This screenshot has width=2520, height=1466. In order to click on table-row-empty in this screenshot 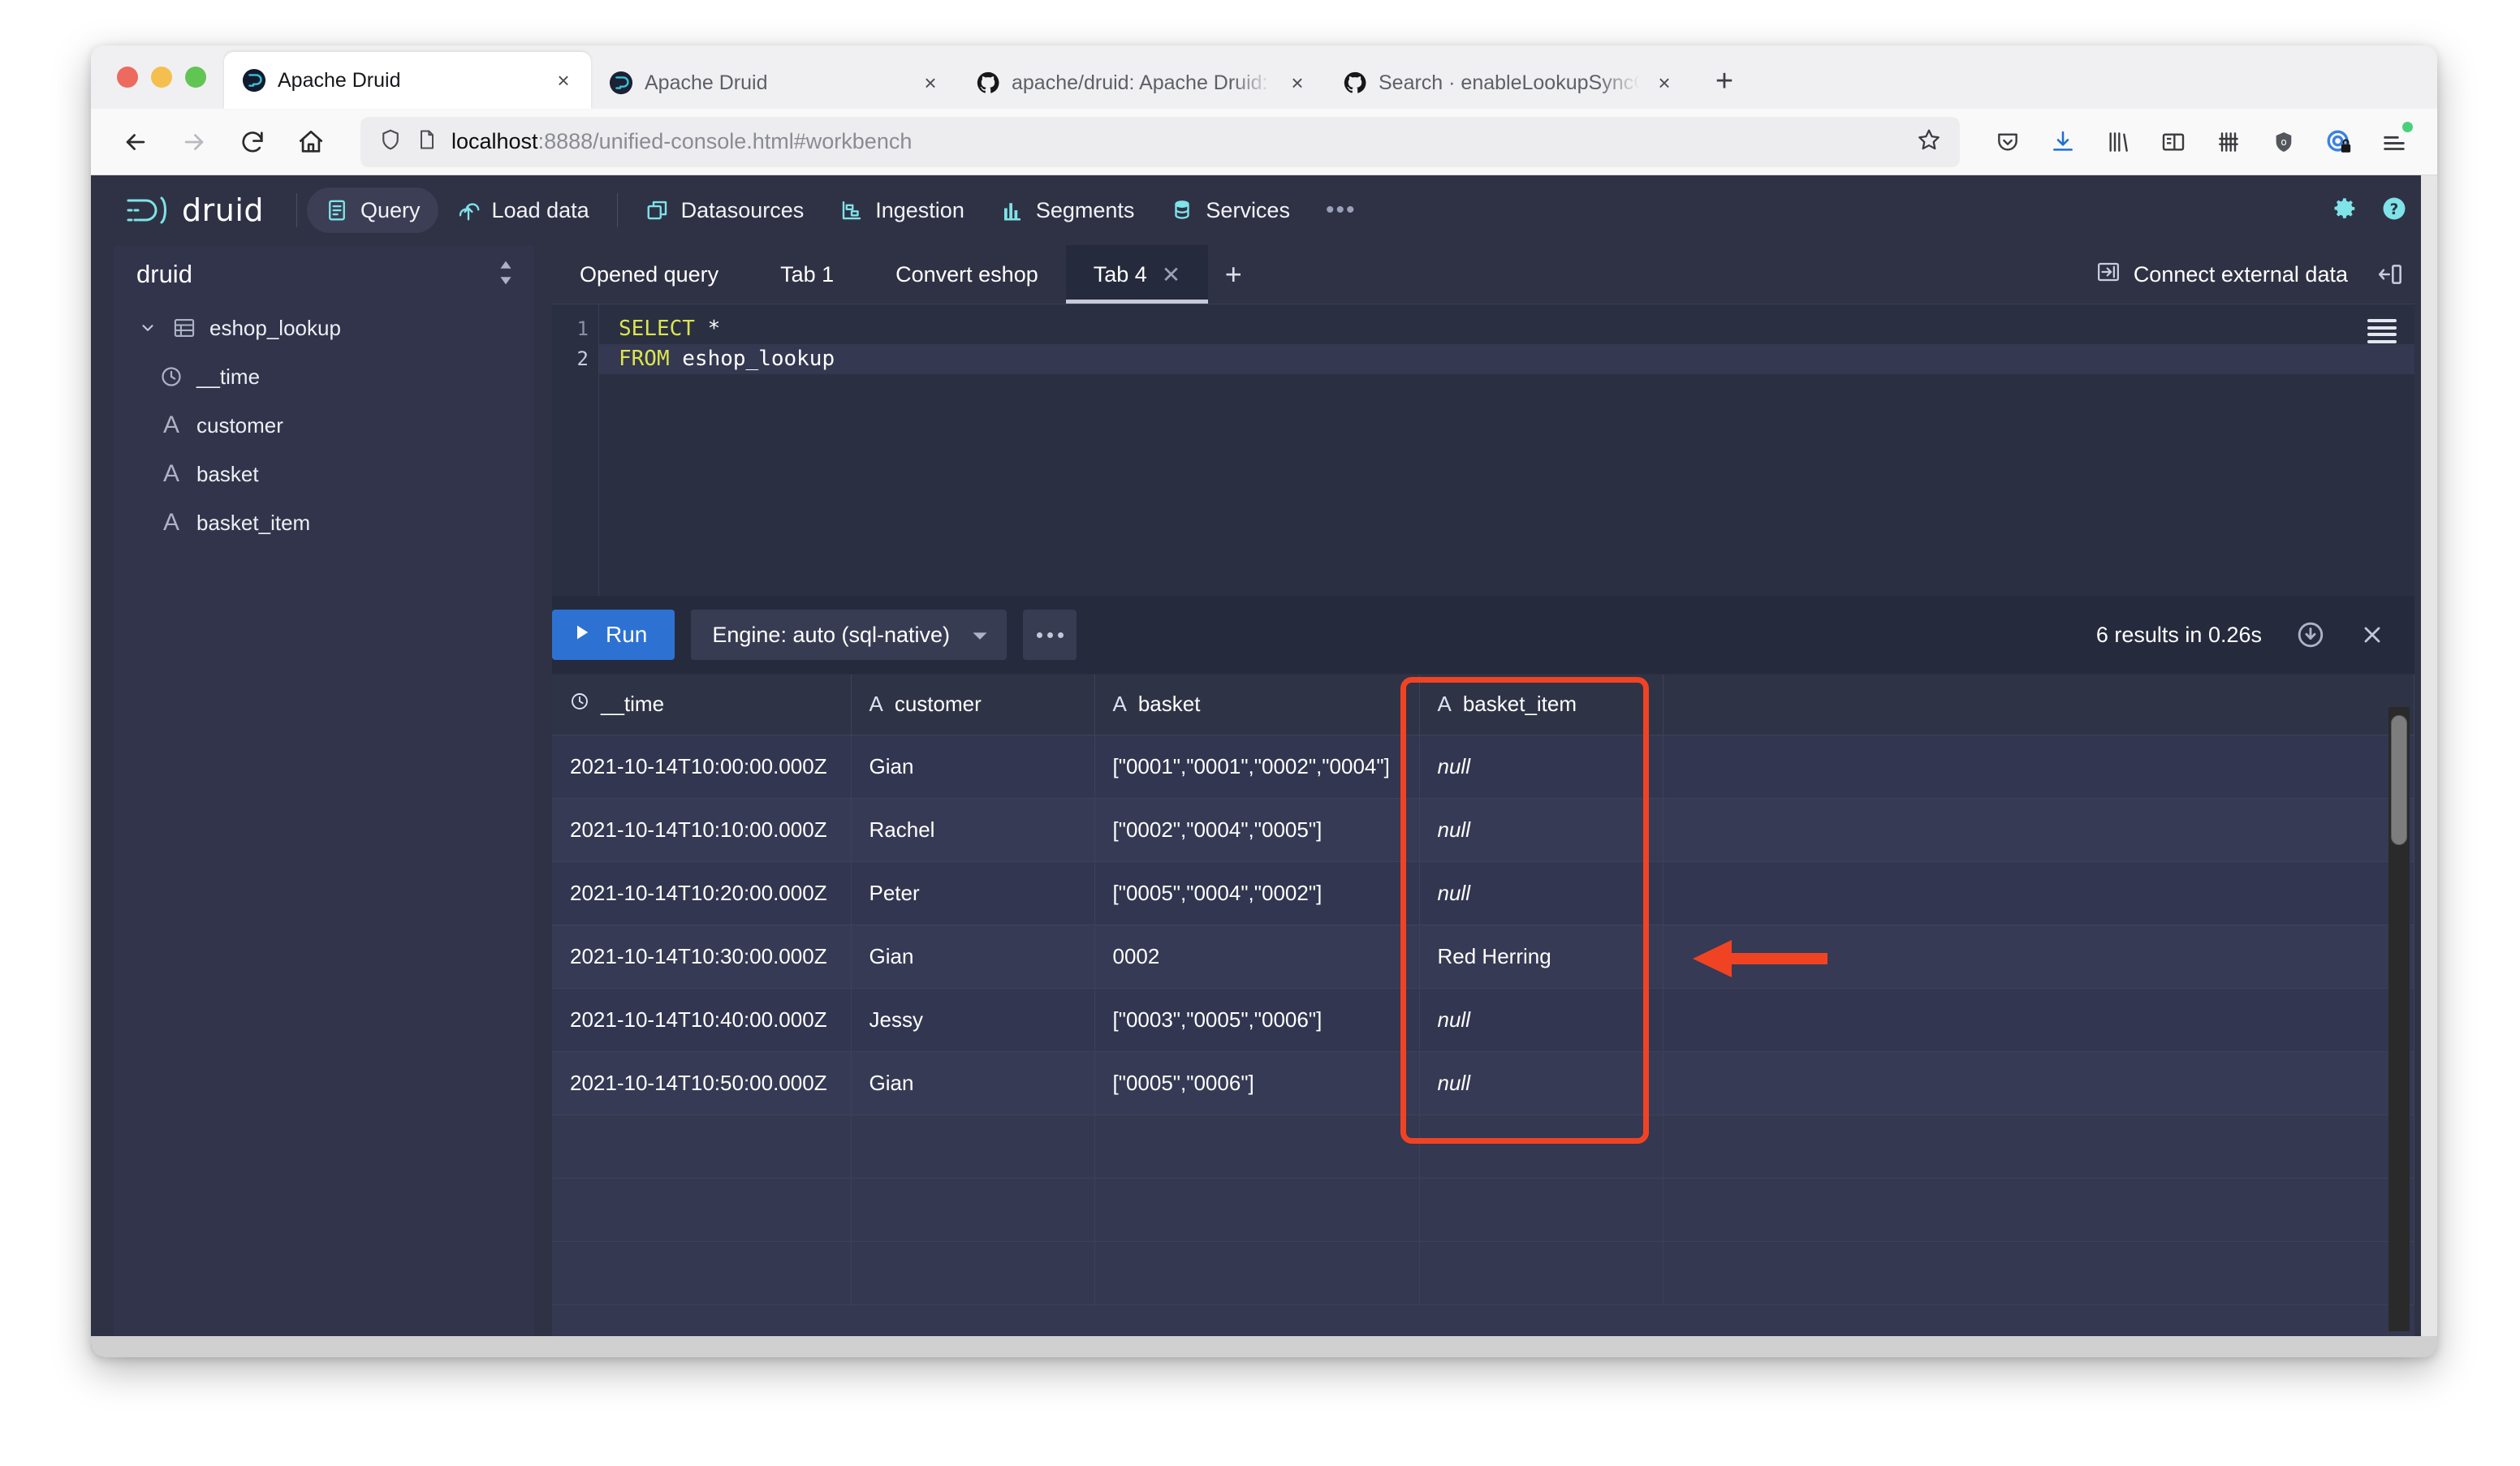, I will do `click(1483, 1147)`.